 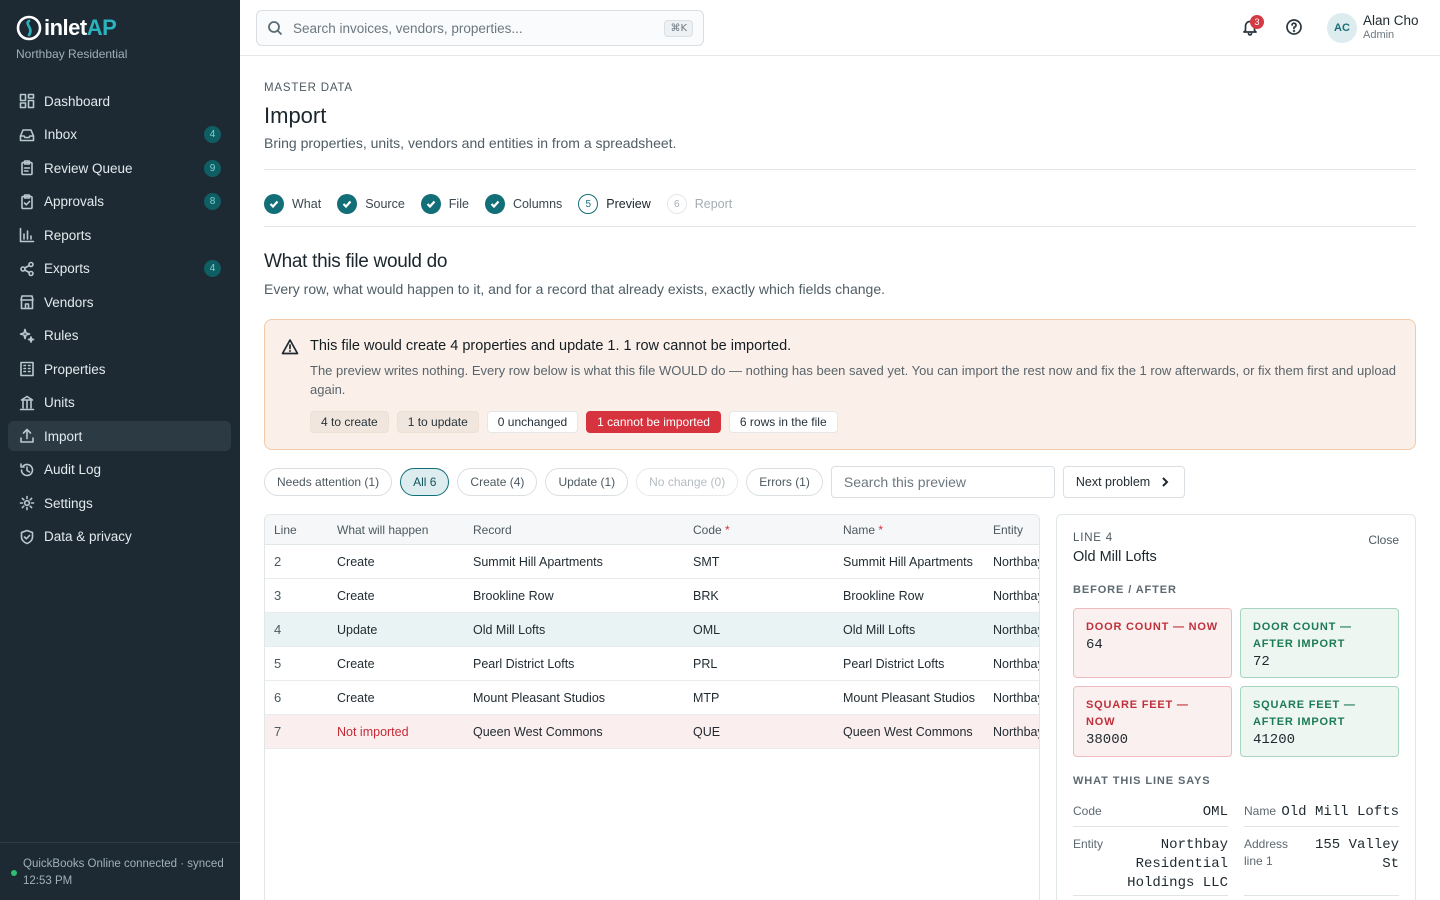 I want to click on required-marker: *, so click(x=727, y=530).